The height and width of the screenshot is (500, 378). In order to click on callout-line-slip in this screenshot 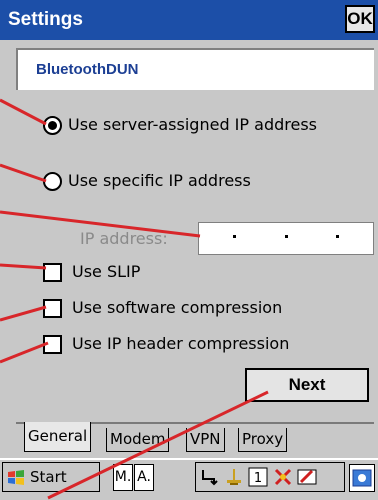, I will do `click(23, 266)`.